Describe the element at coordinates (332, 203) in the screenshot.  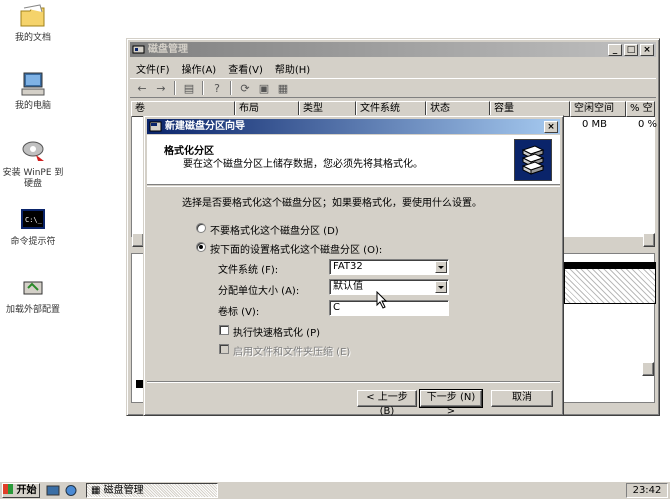
I see `wizard-question: 选择是否要格式化这个磁盘分区；如果要格式化，要使用什么设置。` at that location.